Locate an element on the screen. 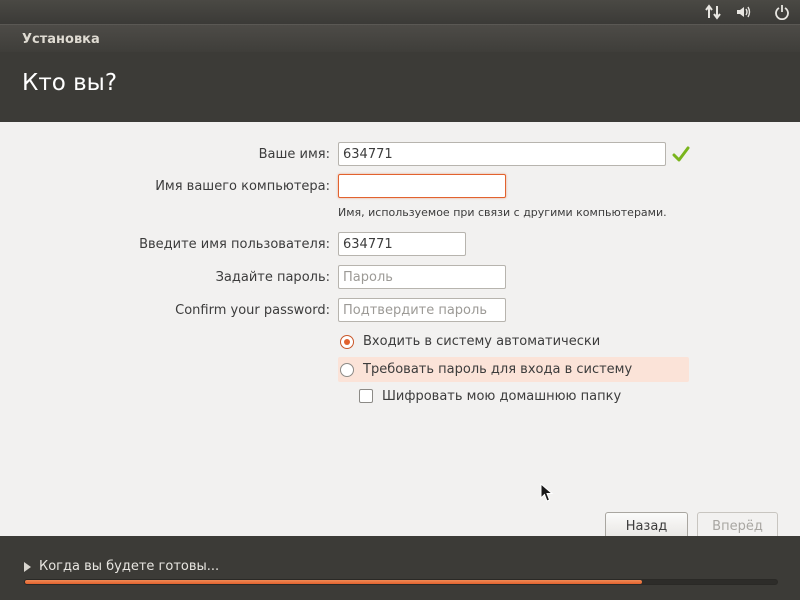  auto-login-option: Входить в систему автоматически is located at coordinates (513, 341).